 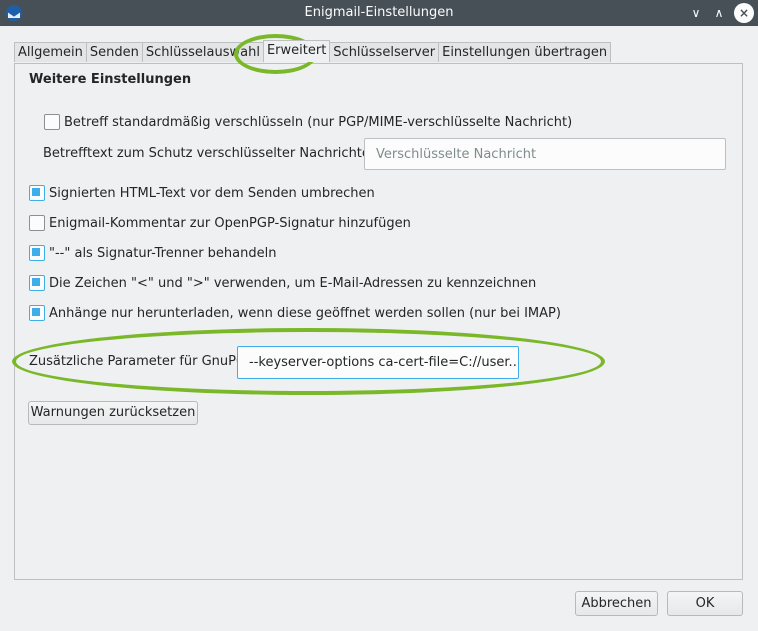 I want to click on signature-separator-checkbox, so click(x=37, y=253).